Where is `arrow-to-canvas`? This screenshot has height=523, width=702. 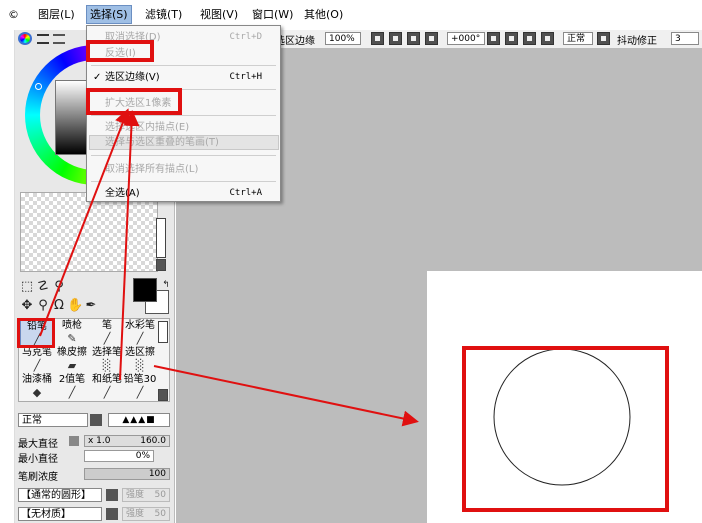 arrow-to-canvas is located at coordinates (286, 396).